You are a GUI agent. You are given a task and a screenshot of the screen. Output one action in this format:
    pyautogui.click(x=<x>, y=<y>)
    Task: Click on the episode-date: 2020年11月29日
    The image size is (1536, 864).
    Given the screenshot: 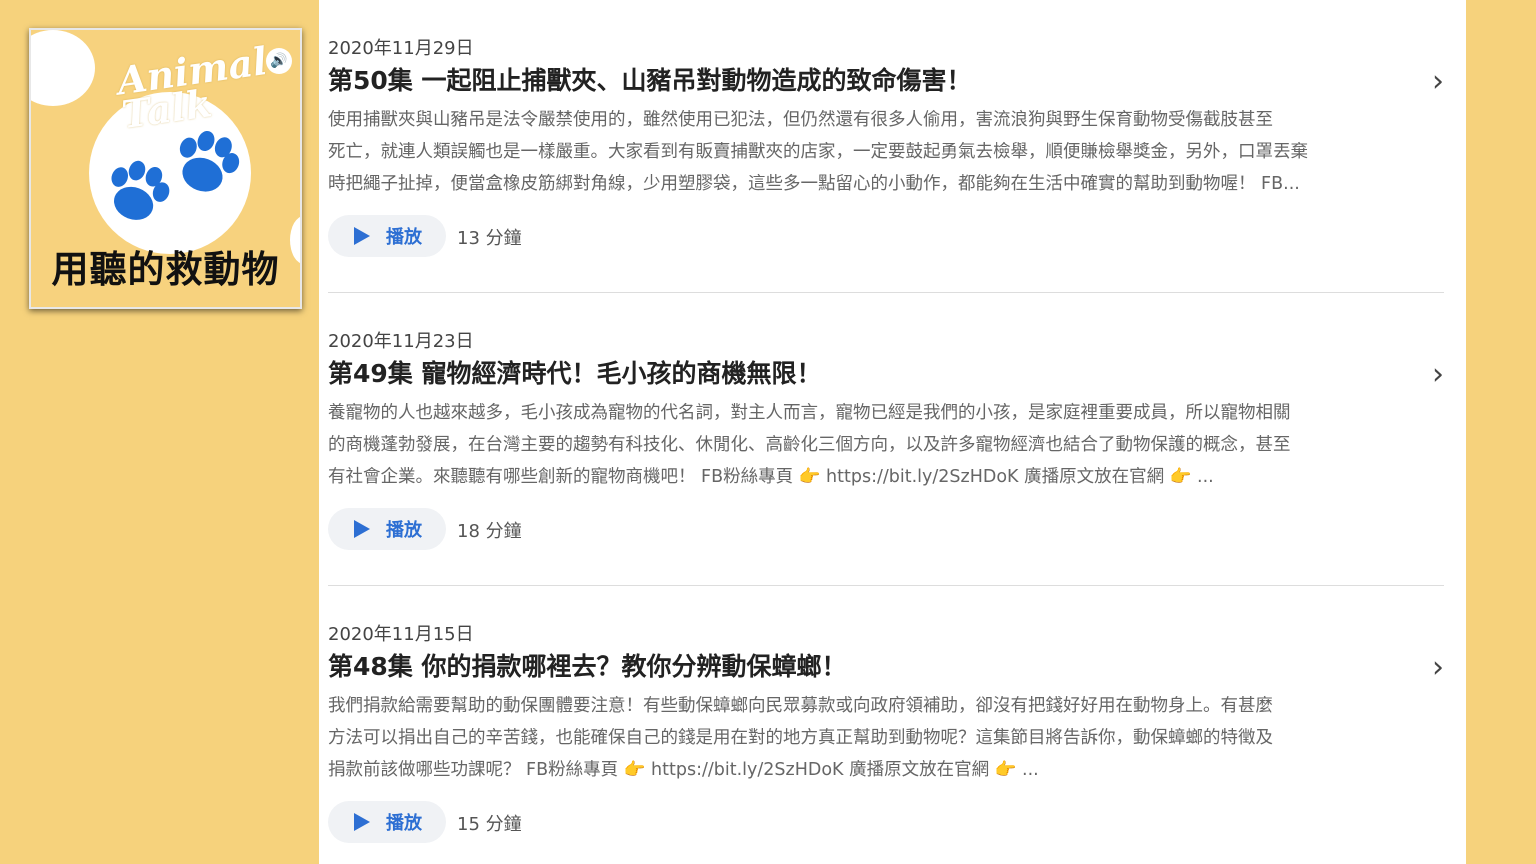 What is the action you would take?
    pyautogui.click(x=401, y=48)
    